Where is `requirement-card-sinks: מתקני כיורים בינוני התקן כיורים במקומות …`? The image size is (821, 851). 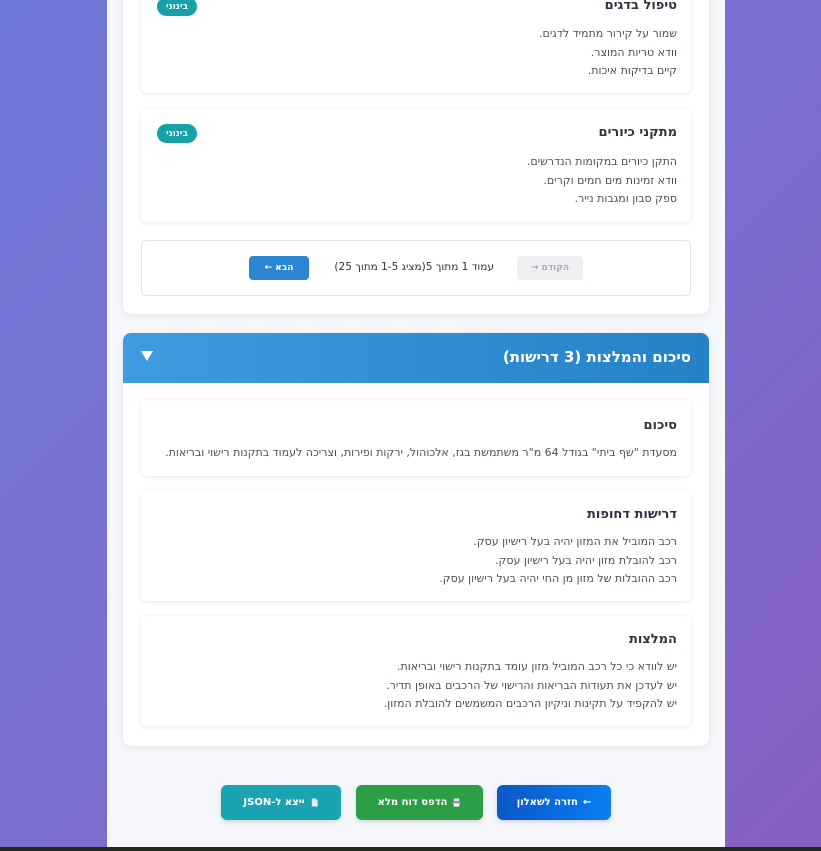 requirement-card-sinks: מתקני כיורים בינוני התקן כיורים במקומות … is located at coordinates (416, 165).